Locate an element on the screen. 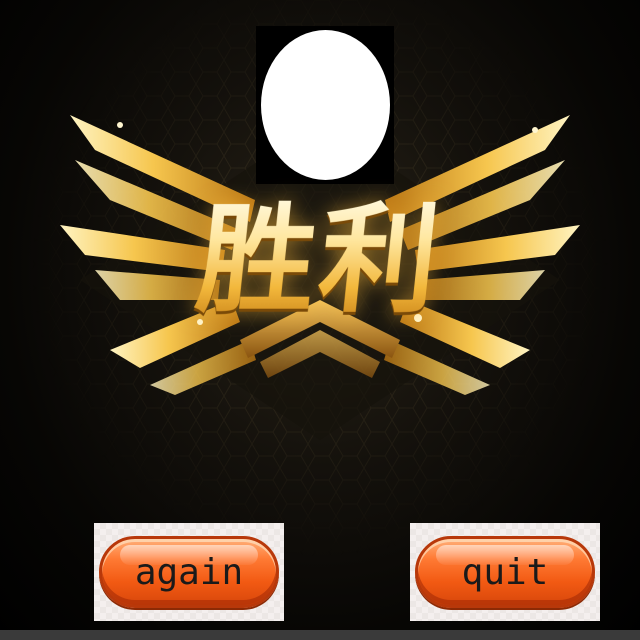 This screenshot has height=640, width=640. quit-button-frame: quit is located at coordinates (505, 572).